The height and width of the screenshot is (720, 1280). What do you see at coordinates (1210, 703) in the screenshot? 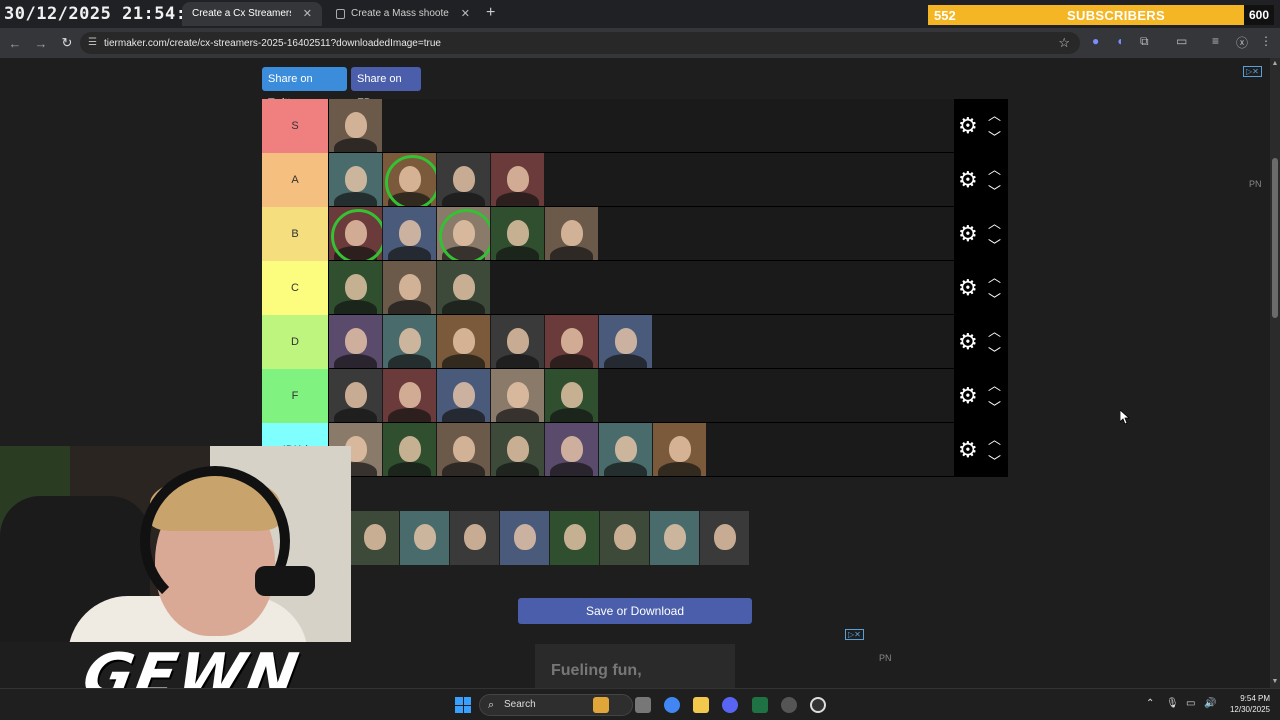
I see `volume-icon: 🔊` at bounding box center [1210, 703].